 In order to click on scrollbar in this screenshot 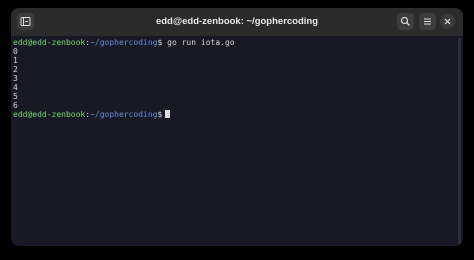, I will do `click(459, 141)`.